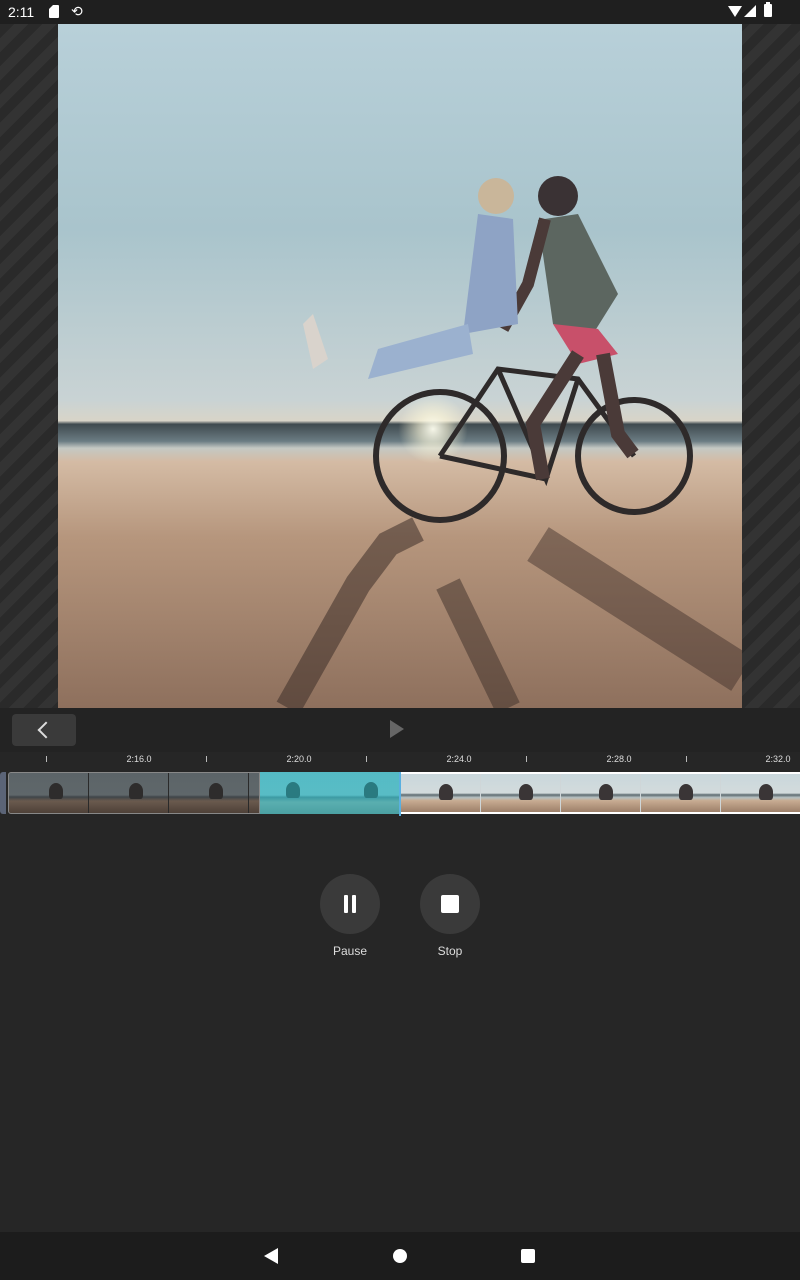 The width and height of the screenshot is (800, 1280). Describe the element at coordinates (271, 1256) in the screenshot. I see `nav-back-icon` at that location.